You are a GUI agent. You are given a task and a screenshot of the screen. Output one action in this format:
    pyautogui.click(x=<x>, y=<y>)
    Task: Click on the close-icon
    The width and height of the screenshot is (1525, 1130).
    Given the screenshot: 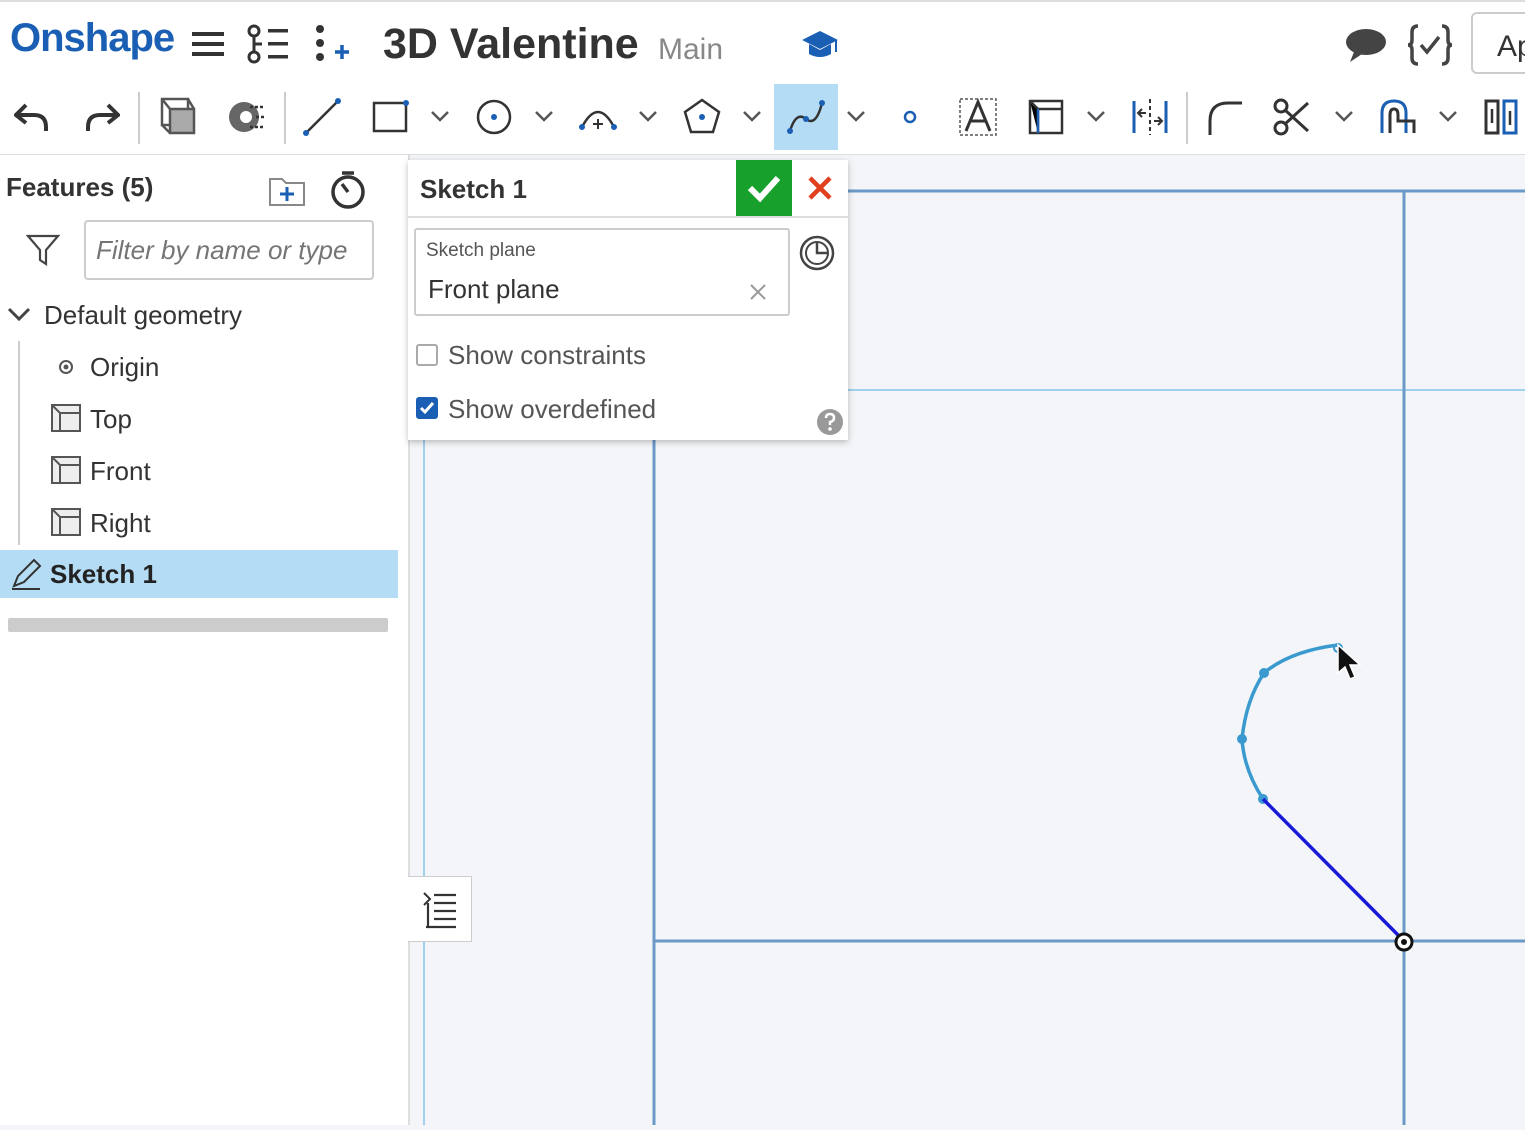 What is the action you would take?
    pyautogui.click(x=820, y=188)
    